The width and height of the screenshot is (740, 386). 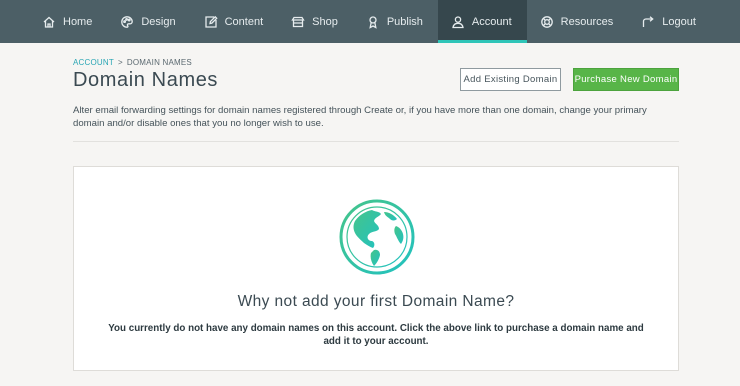 I want to click on nav-item-label: Logout, so click(x=679, y=21).